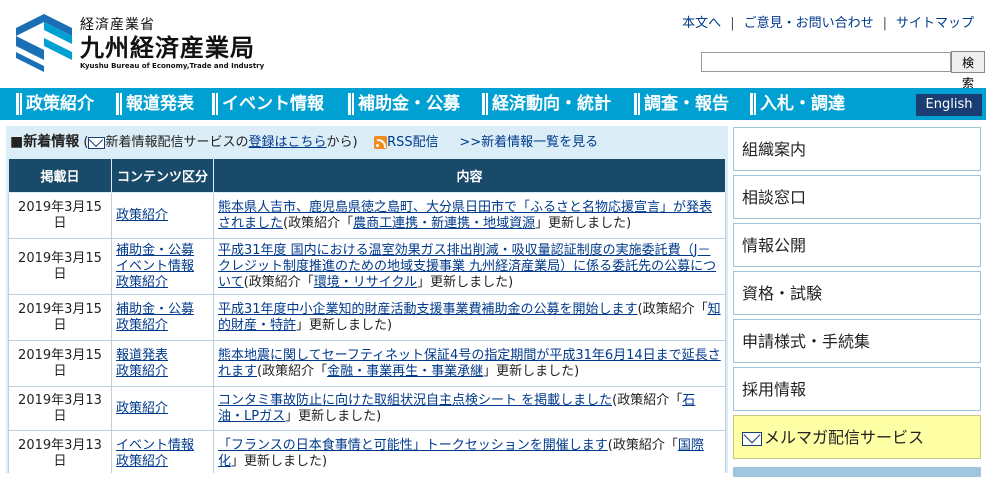 The width and height of the screenshot is (986, 477). What do you see at coordinates (857, 245) in the screenshot?
I see `sidebar-item-disclosure: 情報公開` at bounding box center [857, 245].